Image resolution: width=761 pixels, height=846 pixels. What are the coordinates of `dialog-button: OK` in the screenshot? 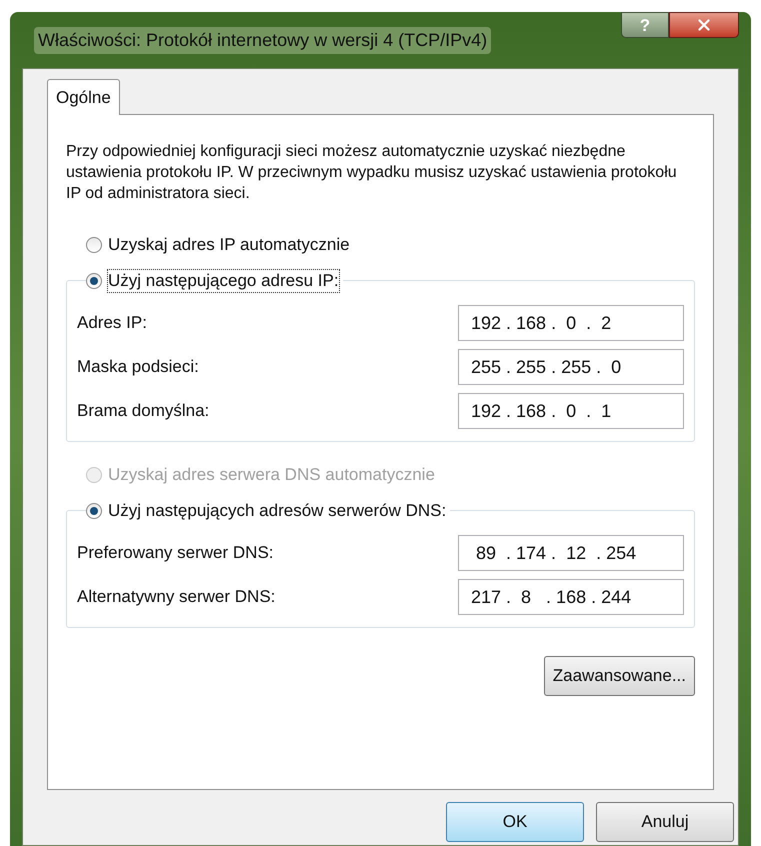 It's located at (515, 822).